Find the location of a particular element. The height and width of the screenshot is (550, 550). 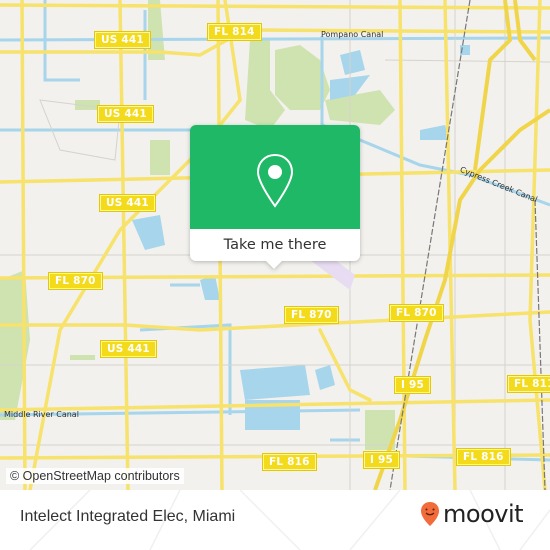

road-shield-fl811: FL 811 is located at coordinates (529, 384).